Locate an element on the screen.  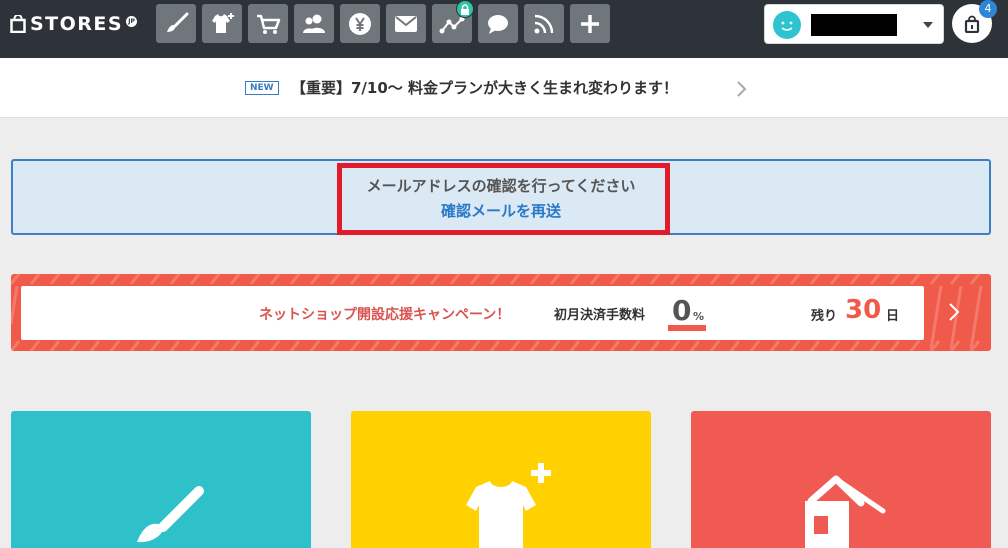
rss-icon is located at coordinates (544, 23).